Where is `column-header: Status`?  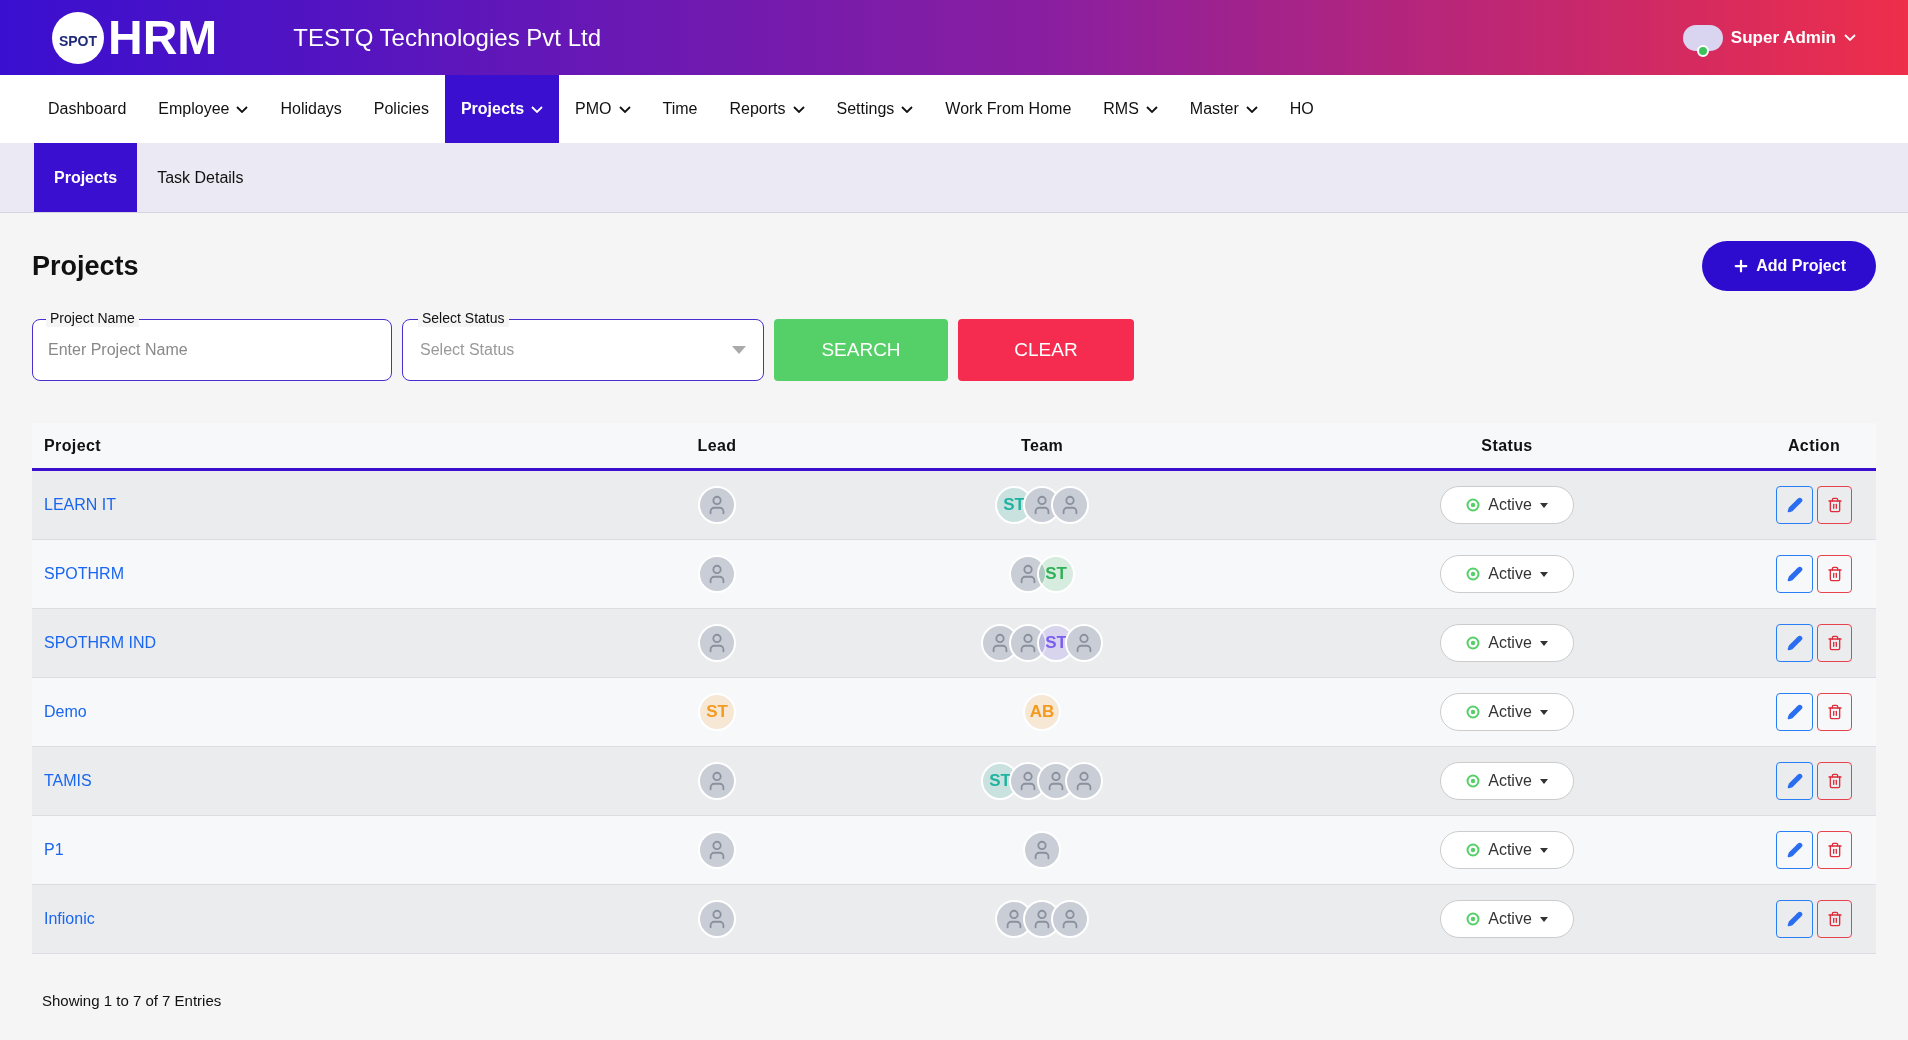 column-header: Status is located at coordinates (1507, 445).